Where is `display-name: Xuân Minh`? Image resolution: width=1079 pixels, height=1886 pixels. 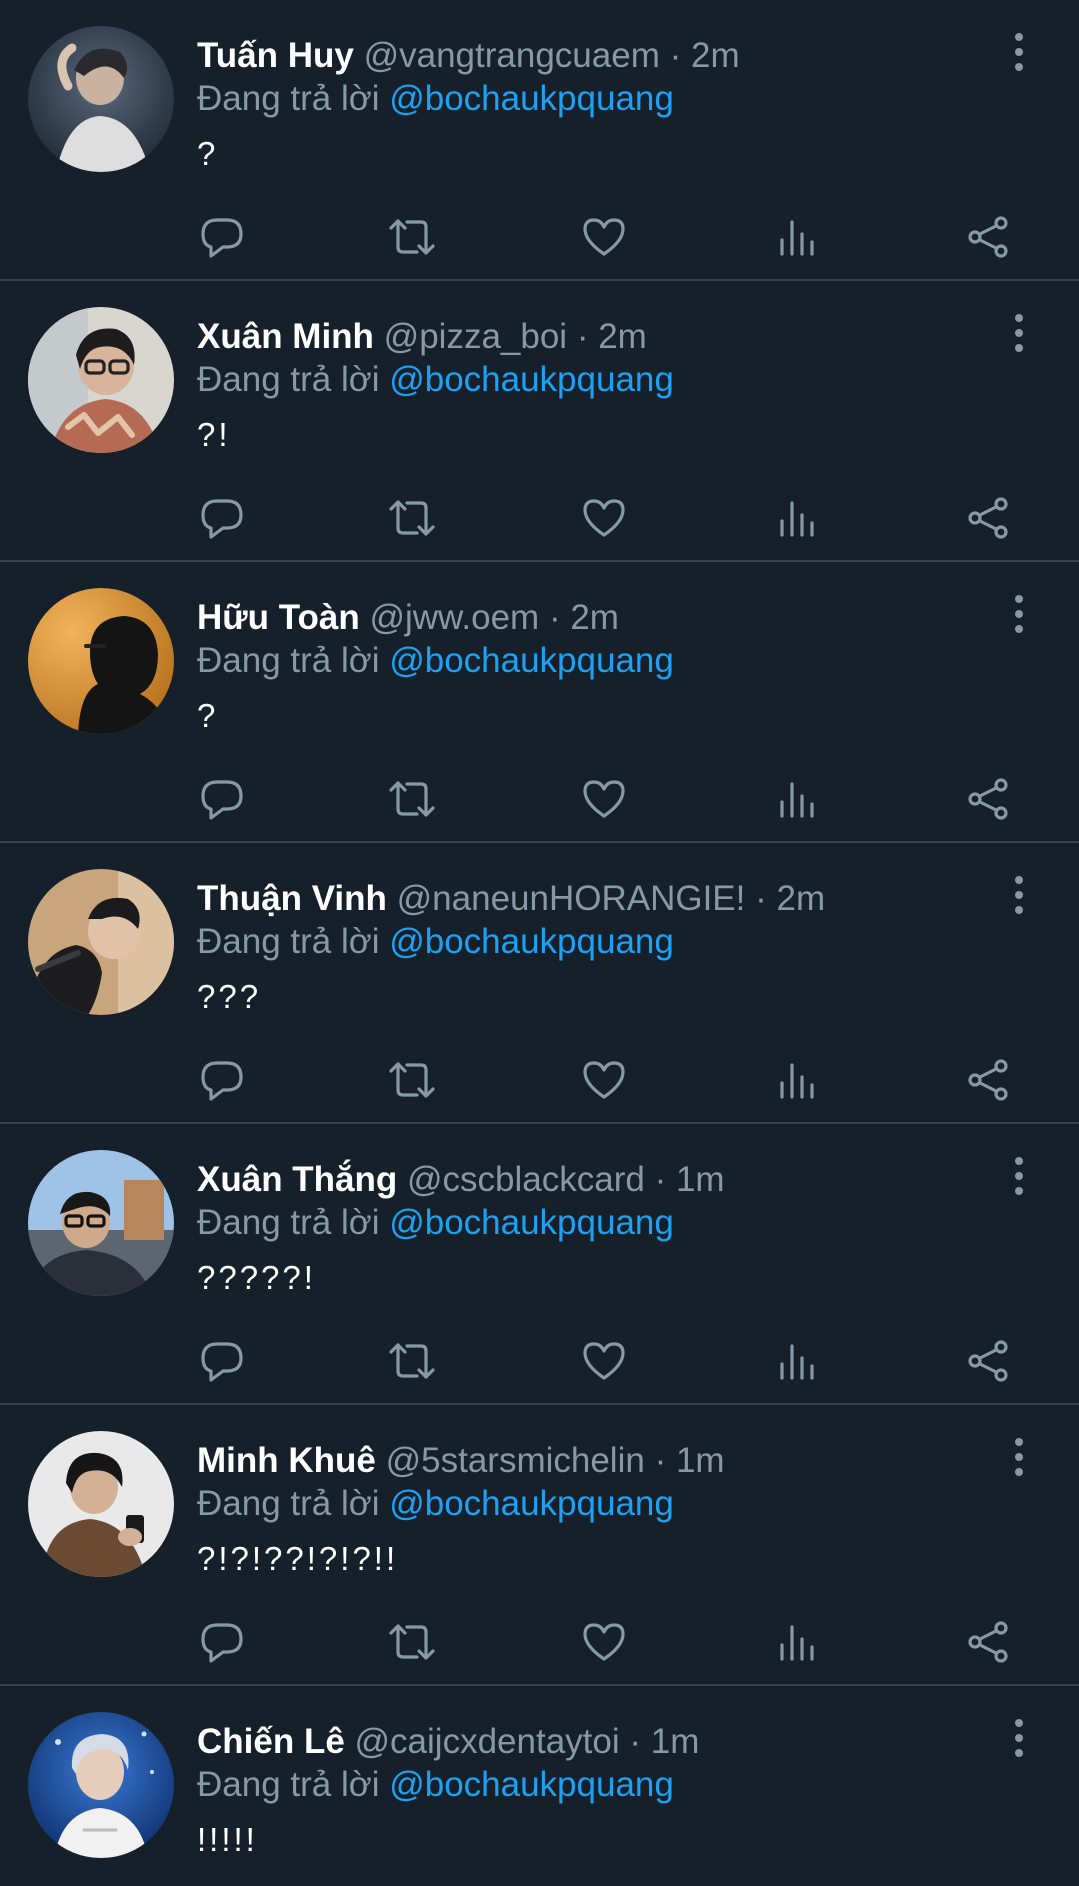
display-name: Xuân Minh is located at coordinates (285, 336).